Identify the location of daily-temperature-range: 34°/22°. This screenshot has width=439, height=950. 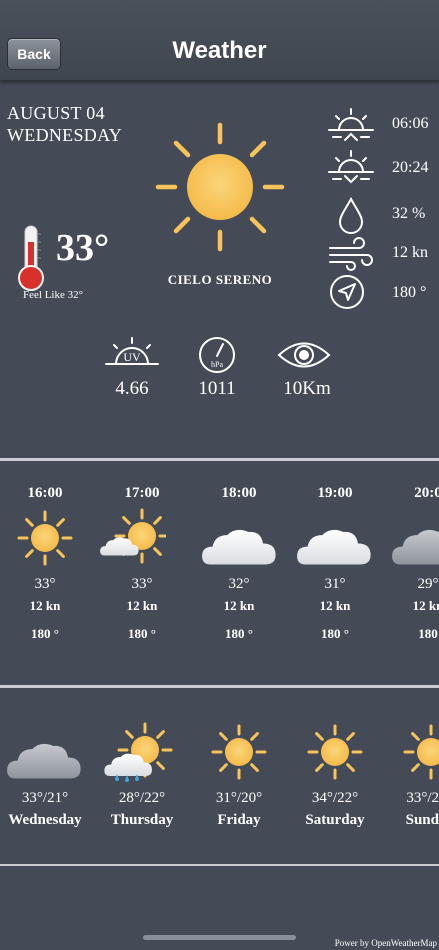
(335, 798).